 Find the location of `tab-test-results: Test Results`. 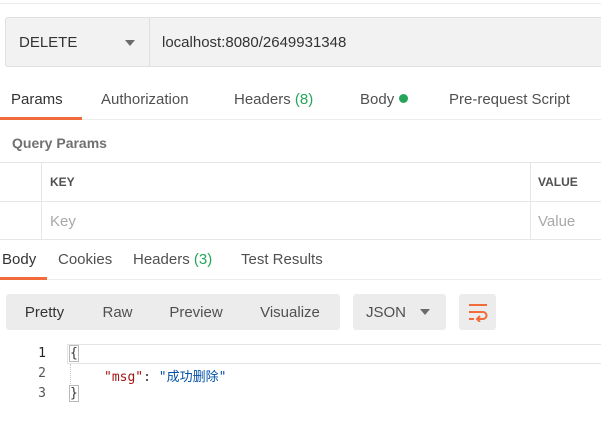

tab-test-results: Test Results is located at coordinates (282, 259).